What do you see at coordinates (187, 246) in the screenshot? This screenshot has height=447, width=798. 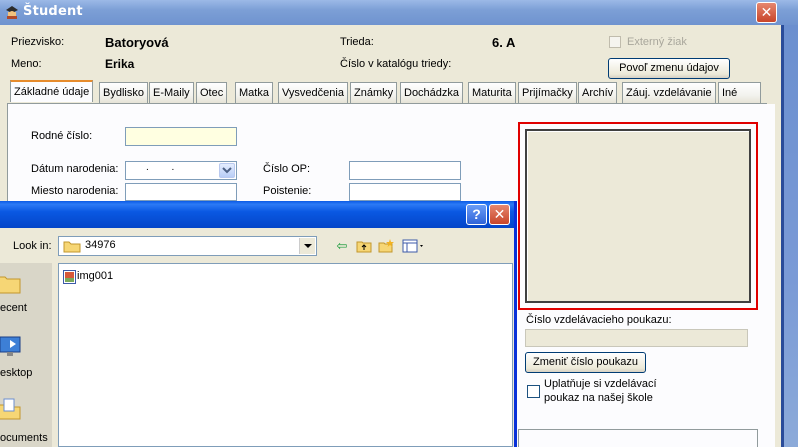 I see `look-in-combo: 34976` at bounding box center [187, 246].